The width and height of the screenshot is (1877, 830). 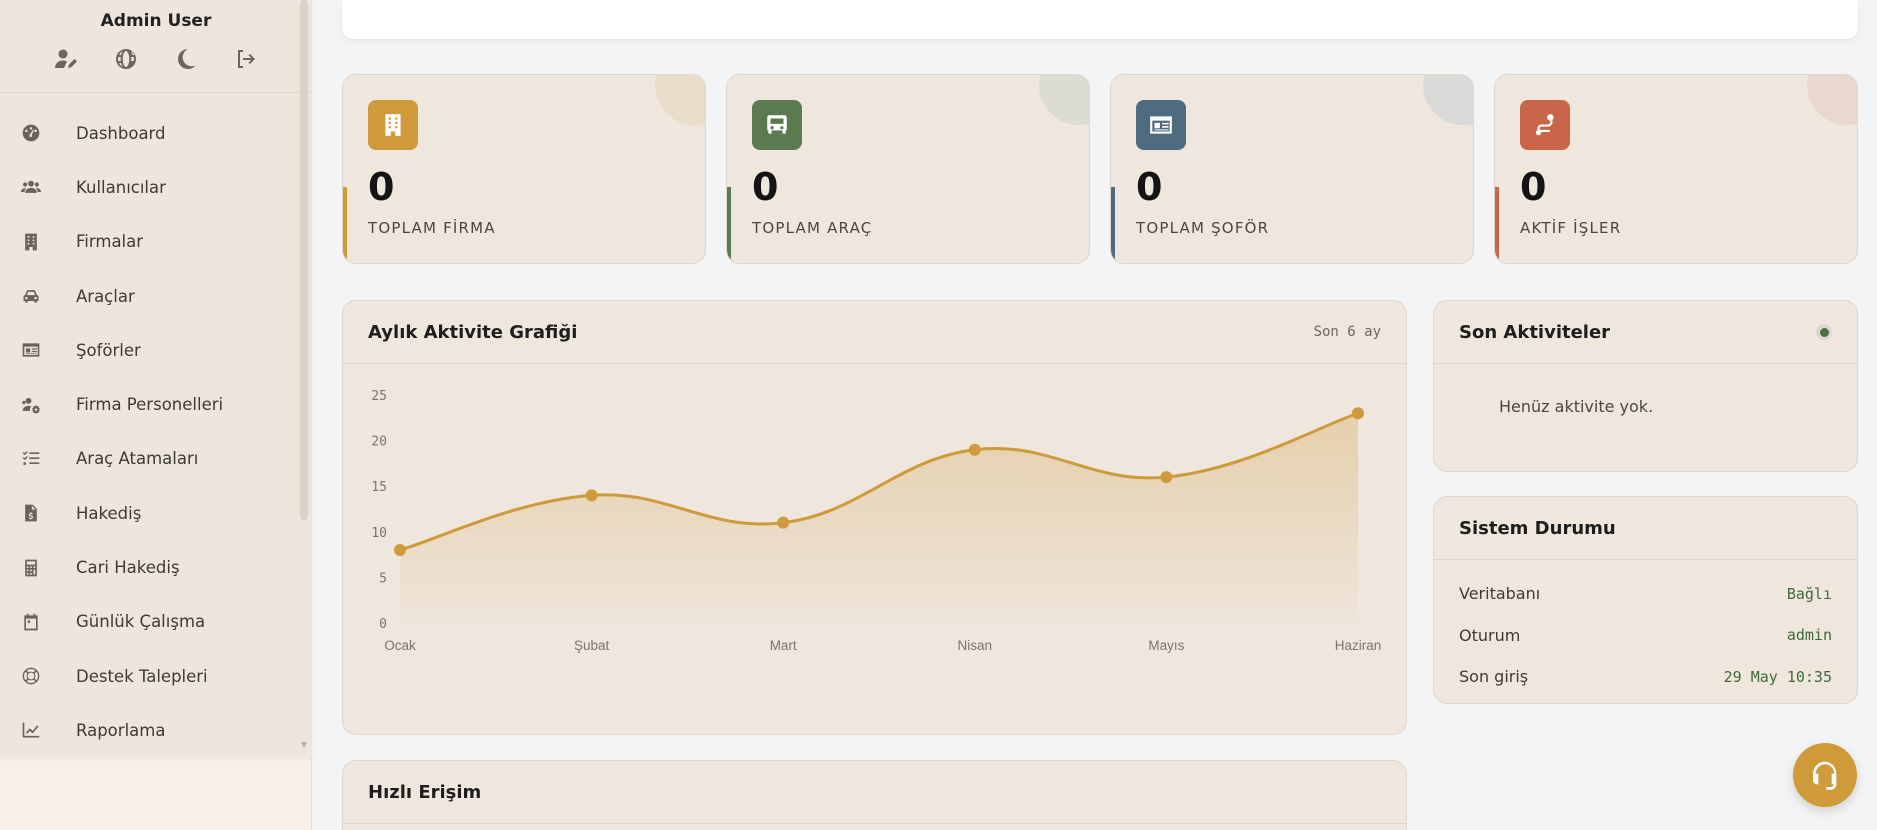 What do you see at coordinates (1571, 228) in the screenshot?
I see `stat-label: AKTİF İŞLER` at bounding box center [1571, 228].